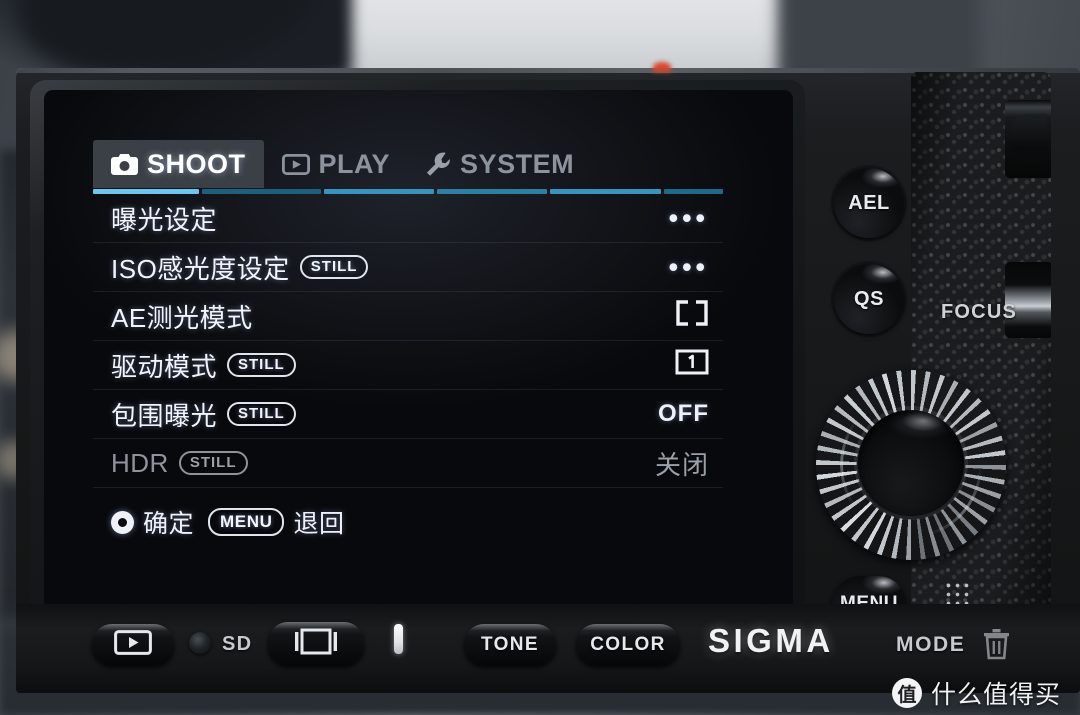 Image resolution: width=1080 pixels, height=715 pixels. Describe the element at coordinates (246, 522) in the screenshot. I see `menu-pill-badge: MENU` at that location.